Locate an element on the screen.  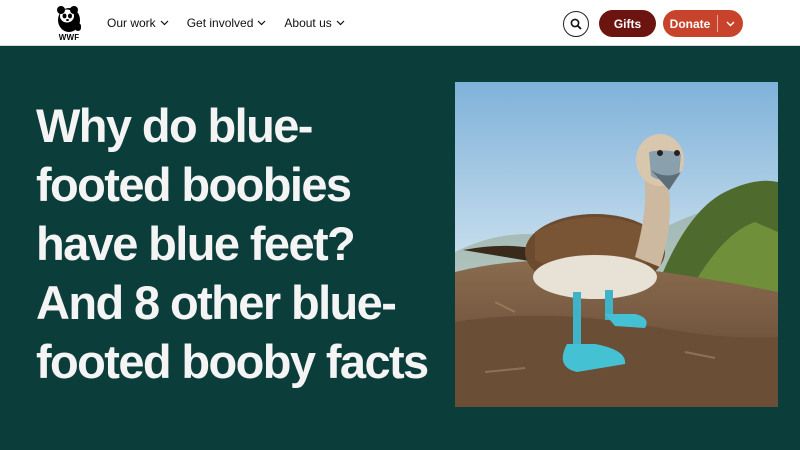
main-nav: Our work Get involved About us is located at coordinates (226, 23).